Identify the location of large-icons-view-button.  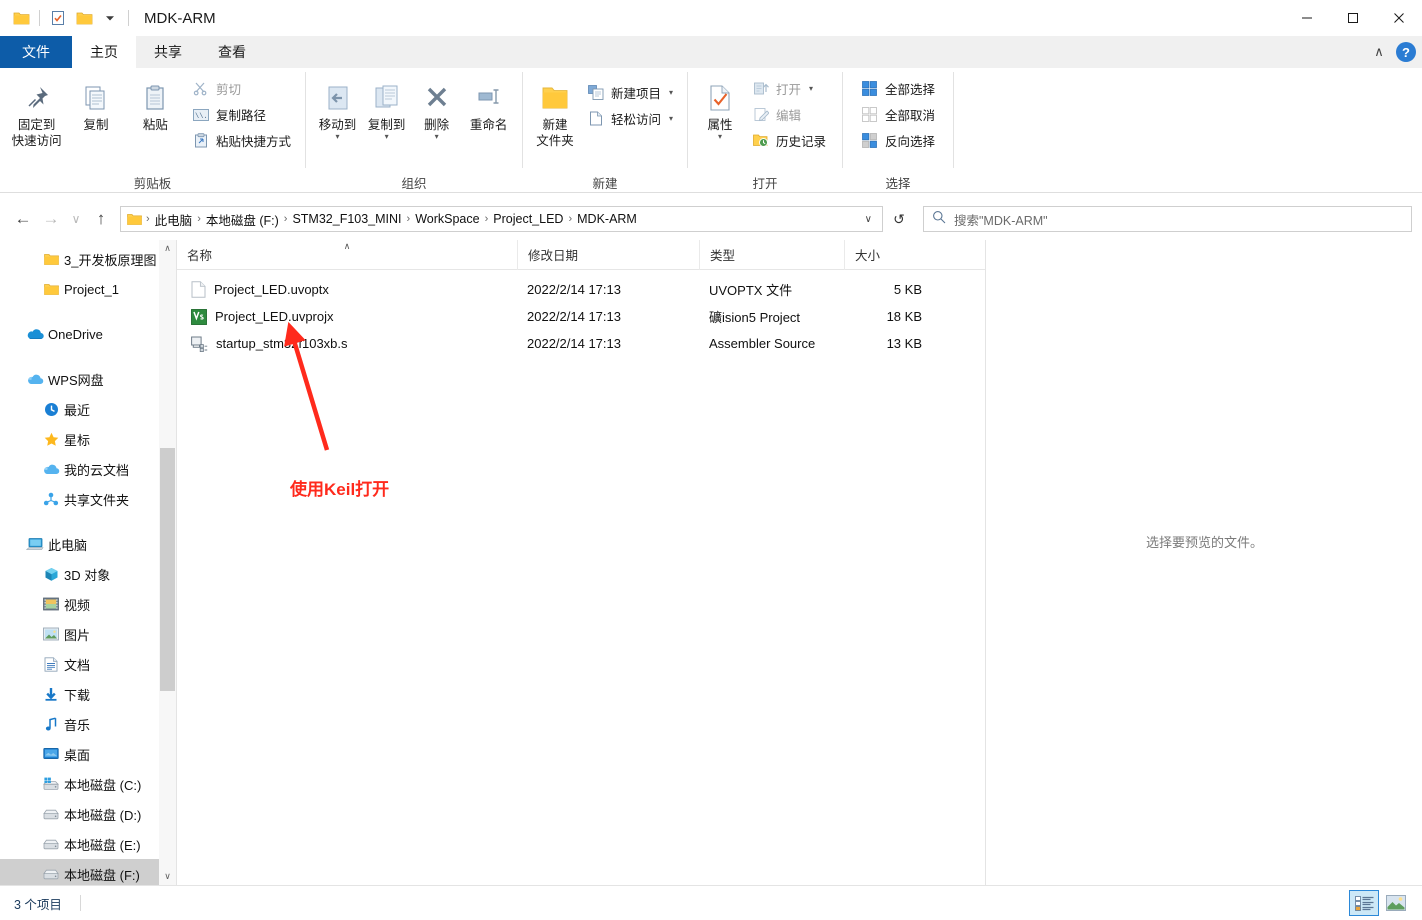
(1396, 903).